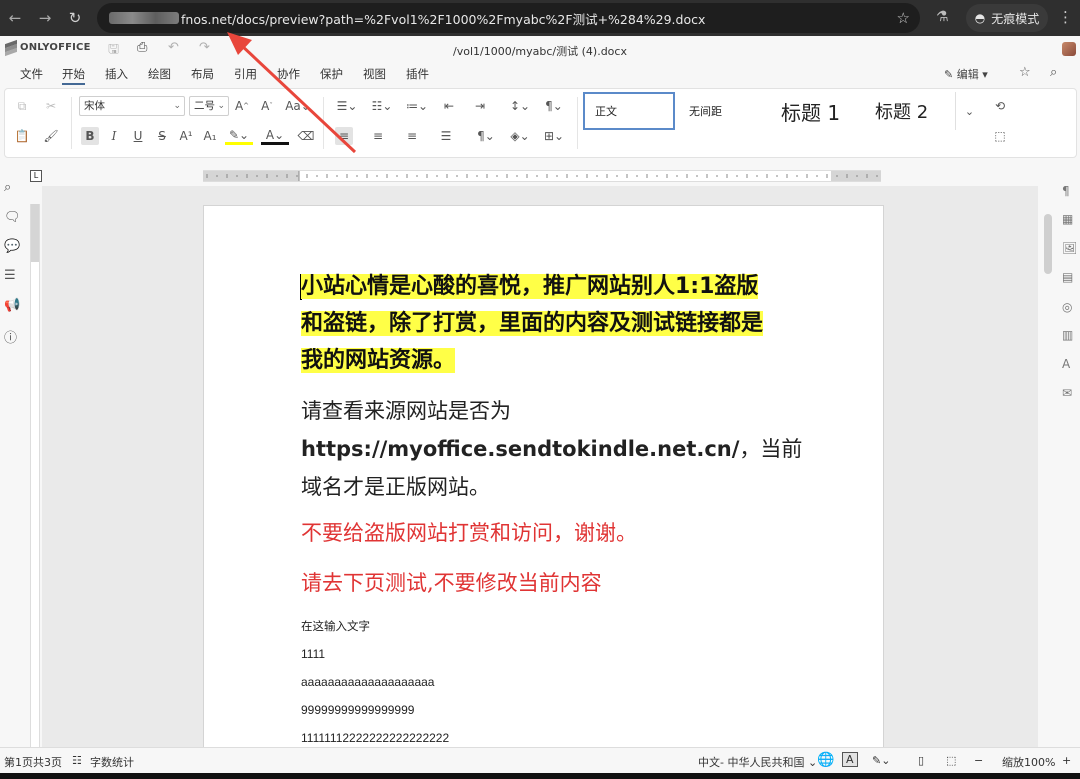  Describe the element at coordinates (966, 74) in the screenshot. I see `edit-mode-button: ✎ 编辑 ▾` at that location.